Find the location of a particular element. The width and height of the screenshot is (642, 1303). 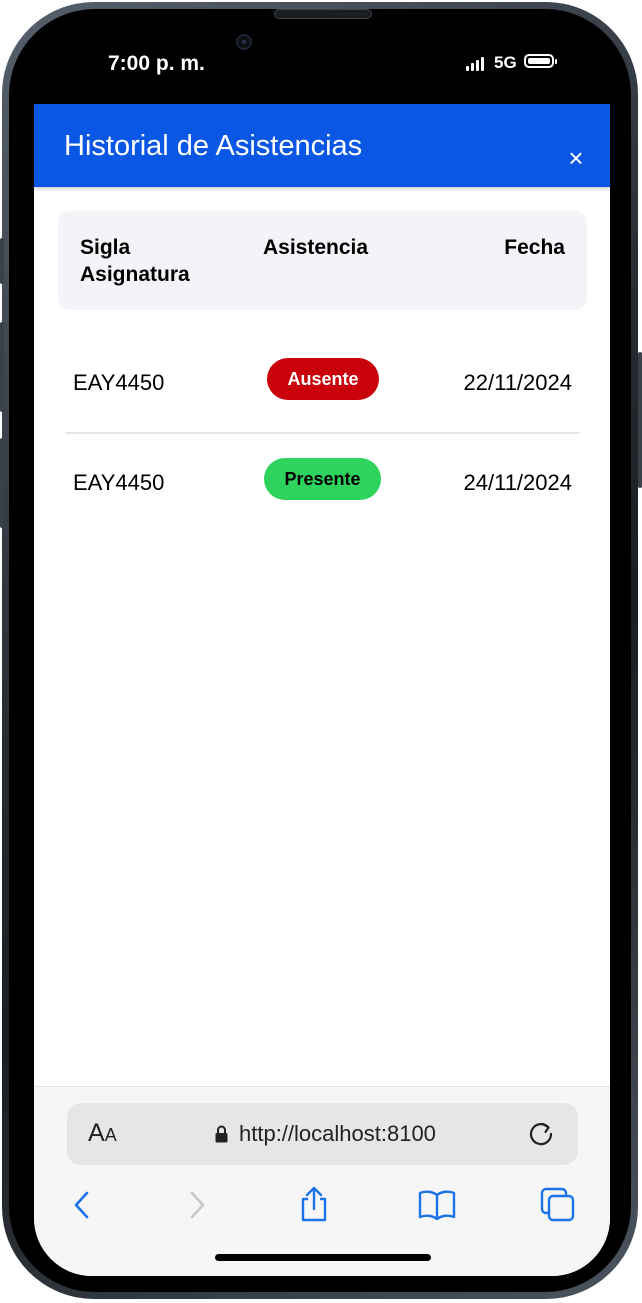

page-title: Historial de Asistencias is located at coordinates (213, 146).